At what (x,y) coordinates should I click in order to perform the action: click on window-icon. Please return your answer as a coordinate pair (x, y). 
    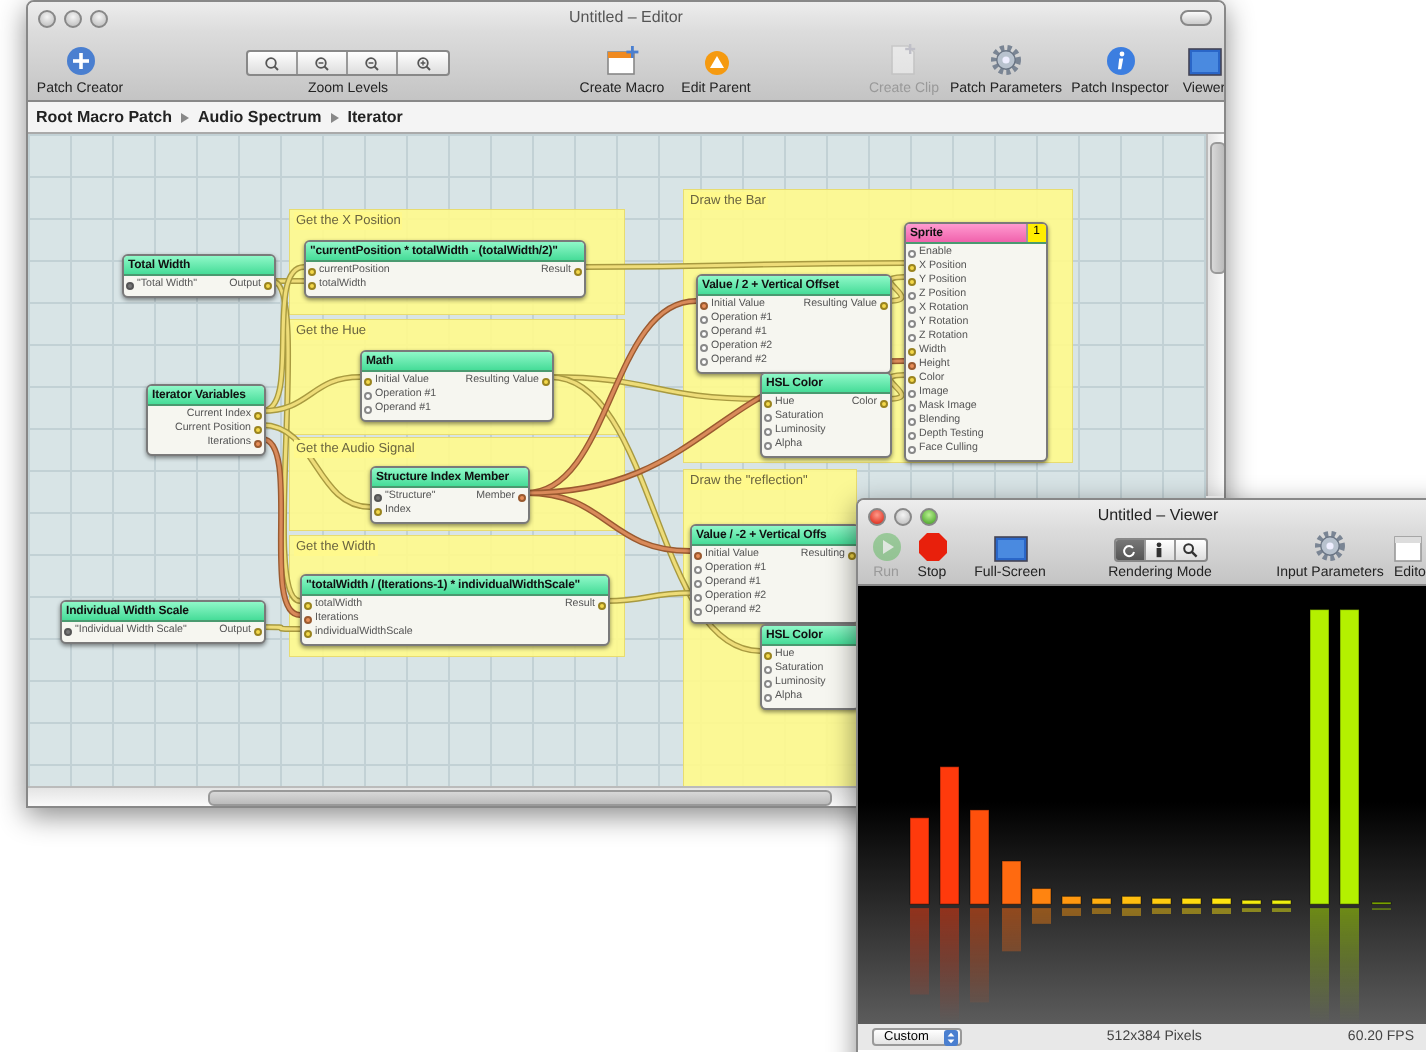
    Looking at the image, I should click on (1408, 549).